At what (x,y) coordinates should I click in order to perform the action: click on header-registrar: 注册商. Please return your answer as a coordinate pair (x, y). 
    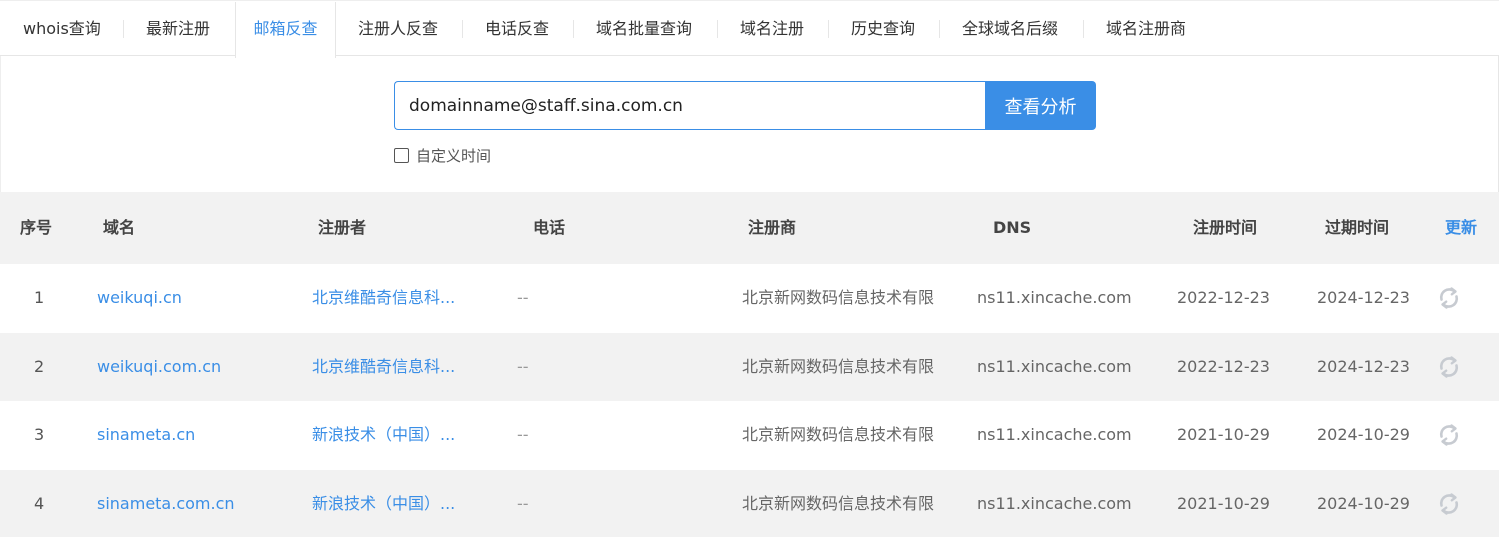
    Looking at the image, I should click on (772, 227).